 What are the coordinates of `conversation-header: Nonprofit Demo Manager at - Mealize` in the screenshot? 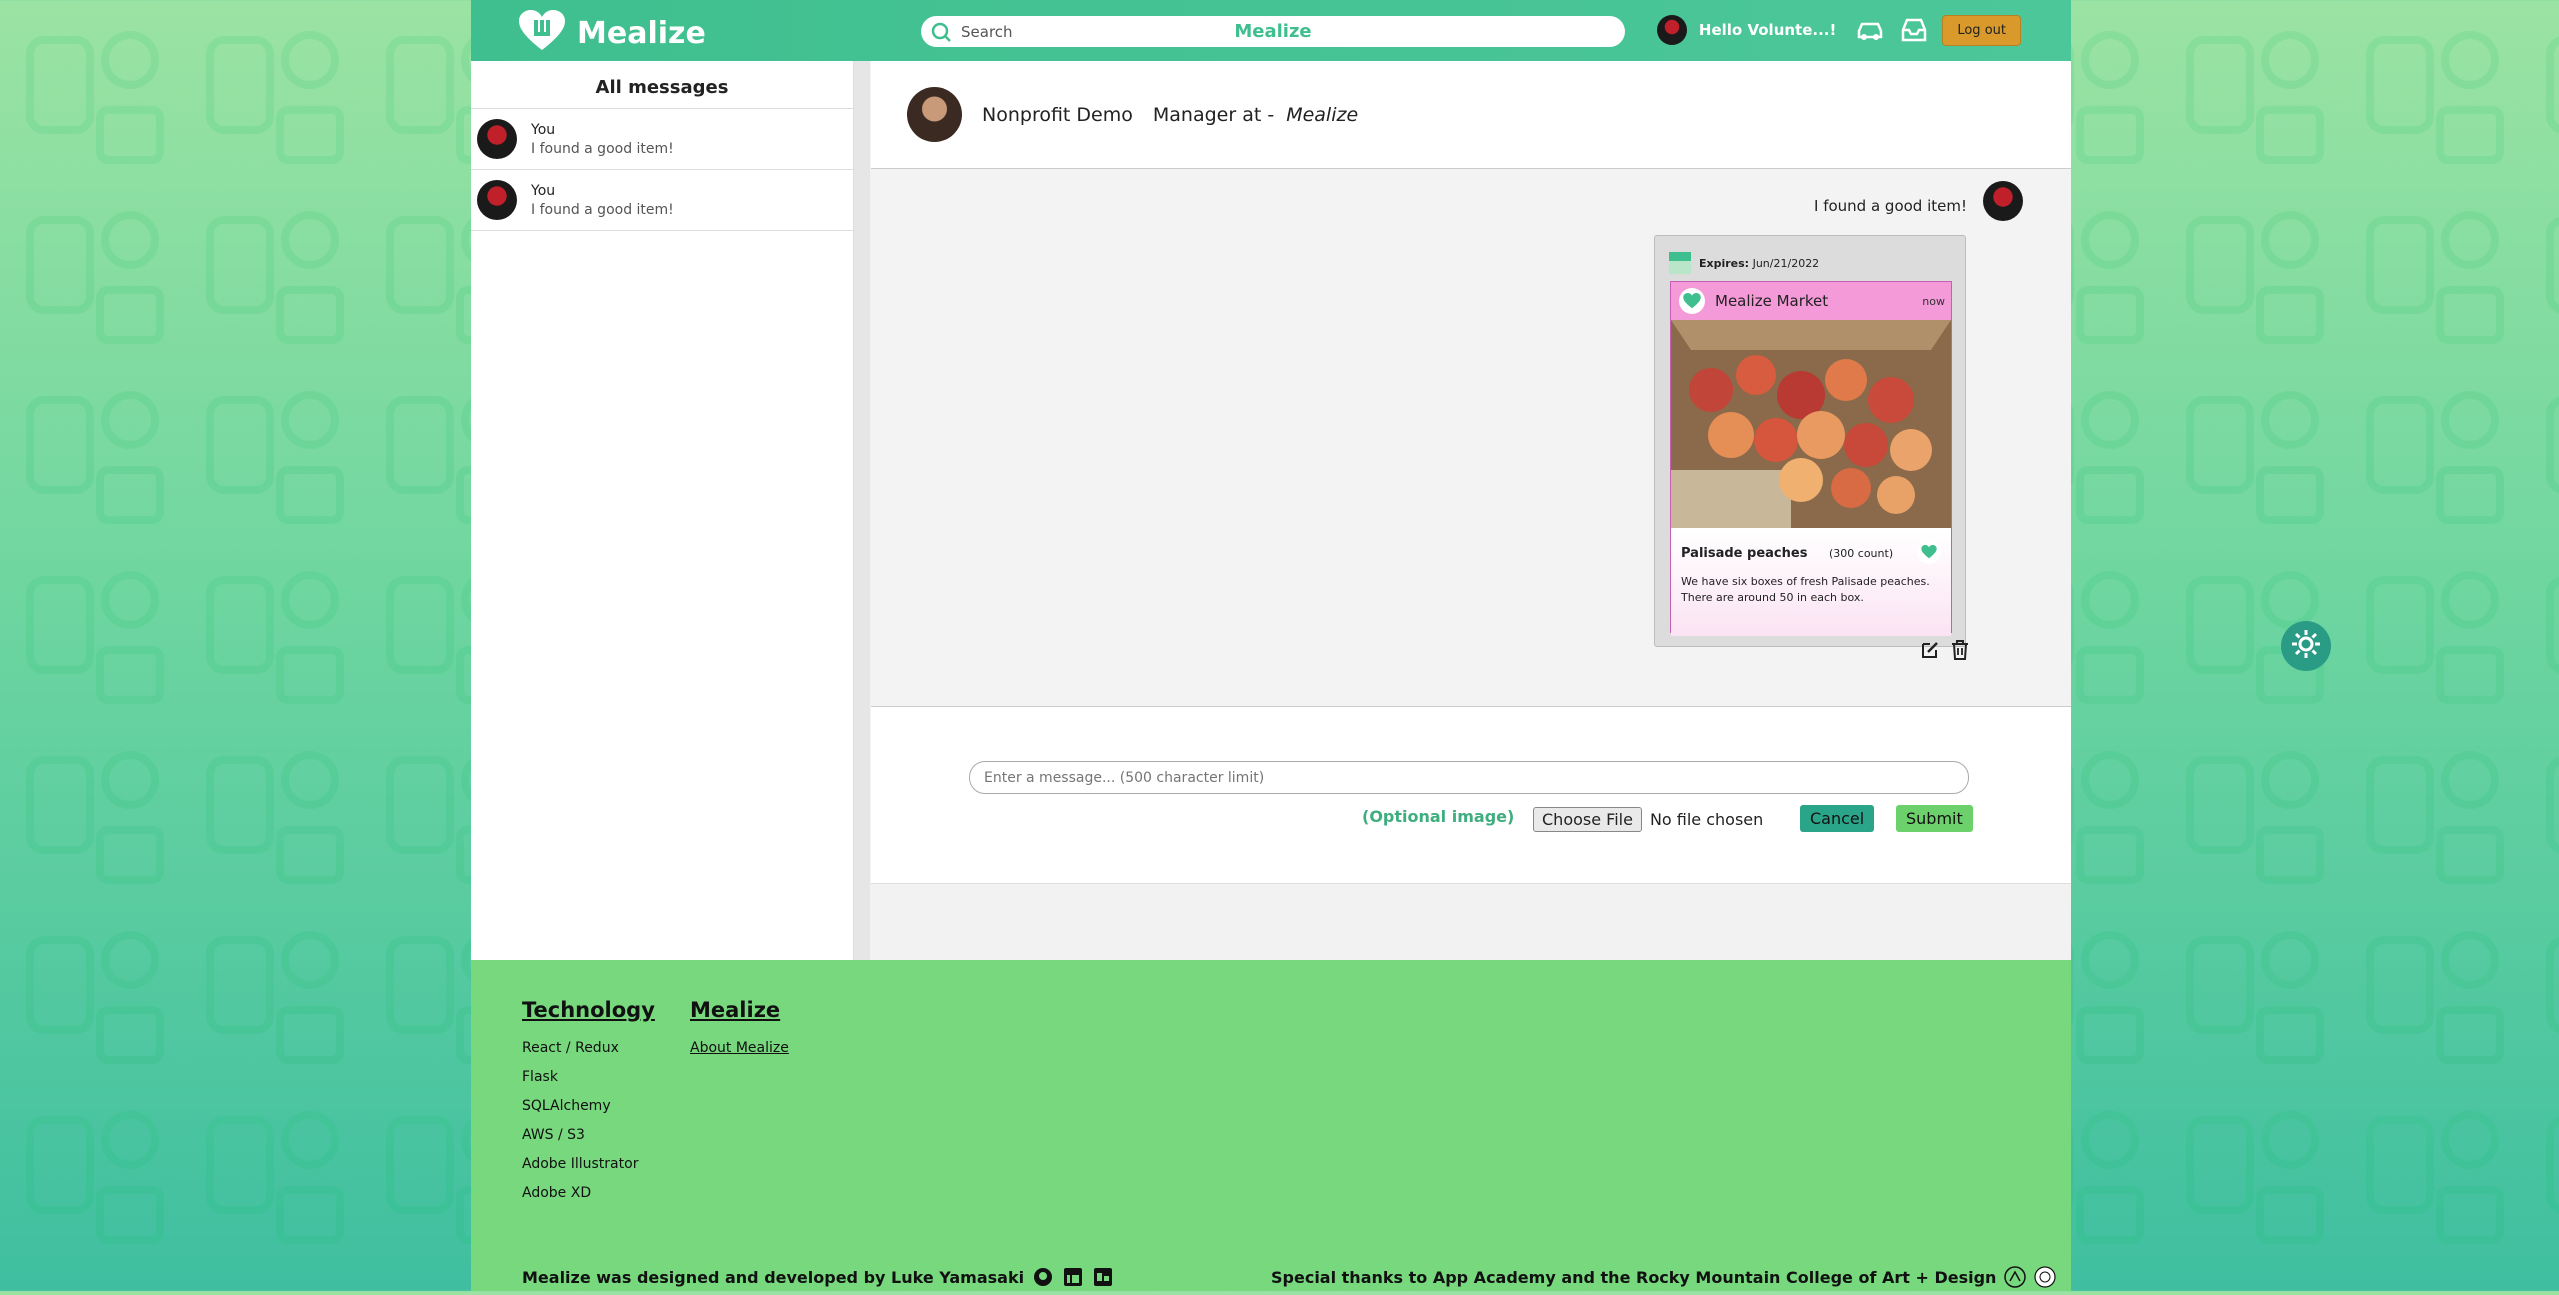 It's located at (1471, 115).